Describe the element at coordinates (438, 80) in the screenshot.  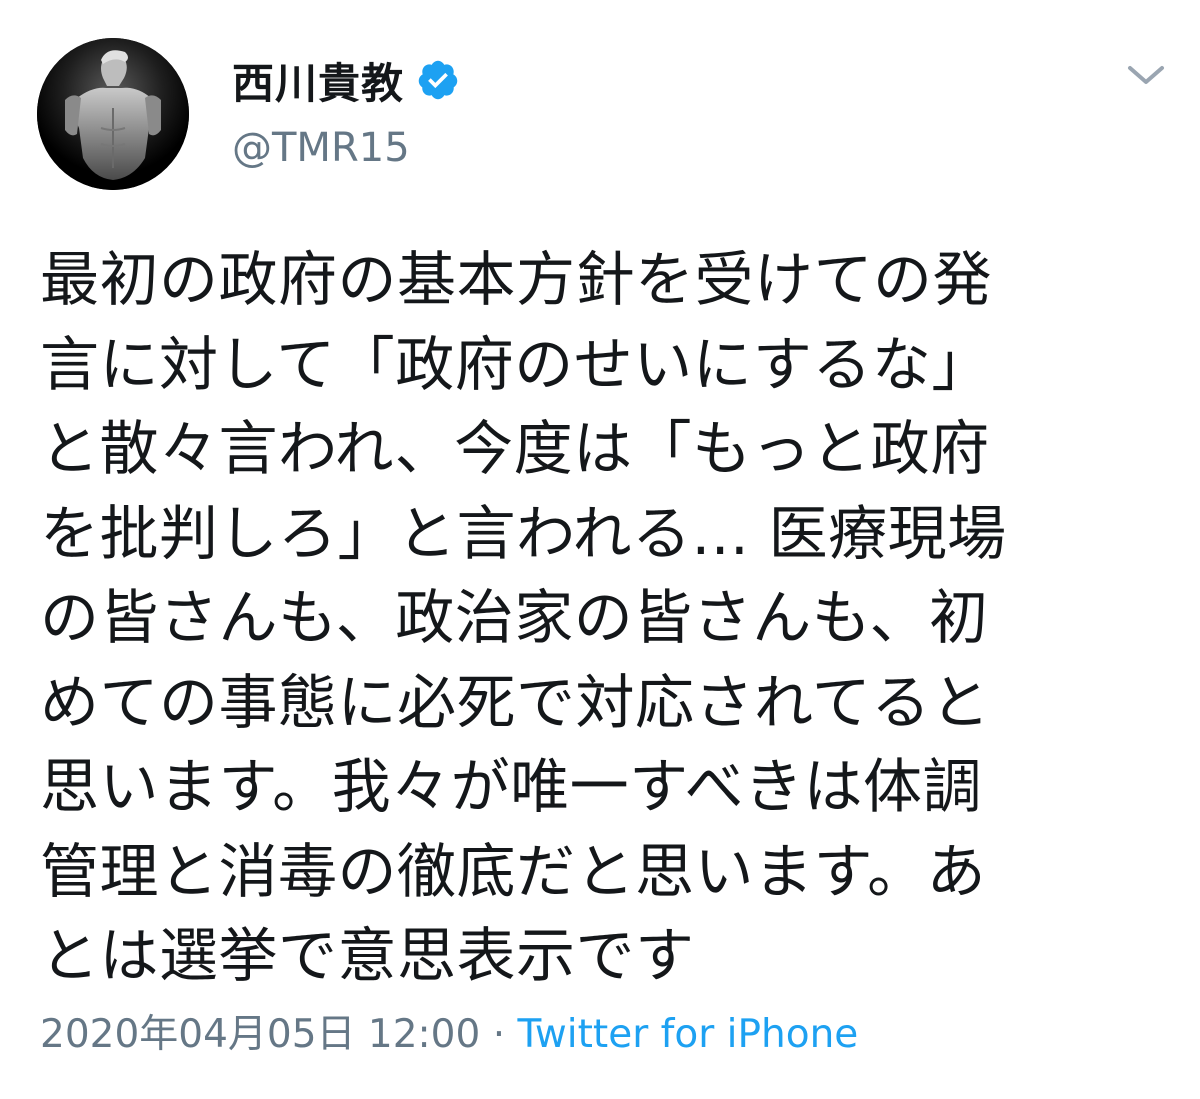
I see `verified-badge-icon` at that location.